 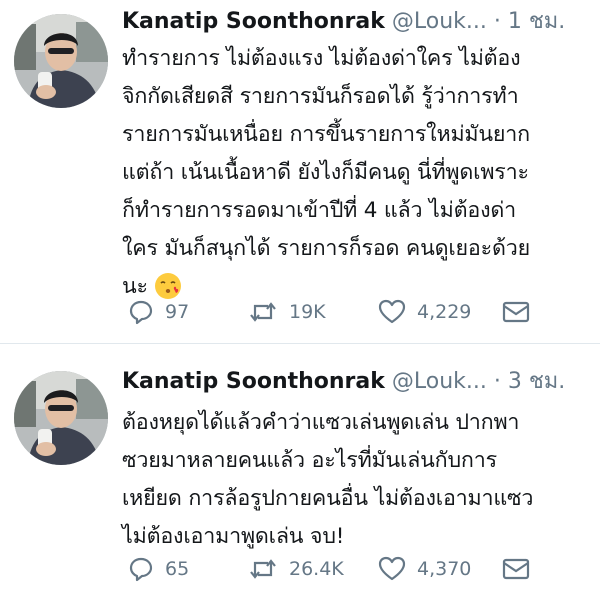 What do you see at coordinates (307, 312) in the screenshot?
I see `retweet-count: 19K` at bounding box center [307, 312].